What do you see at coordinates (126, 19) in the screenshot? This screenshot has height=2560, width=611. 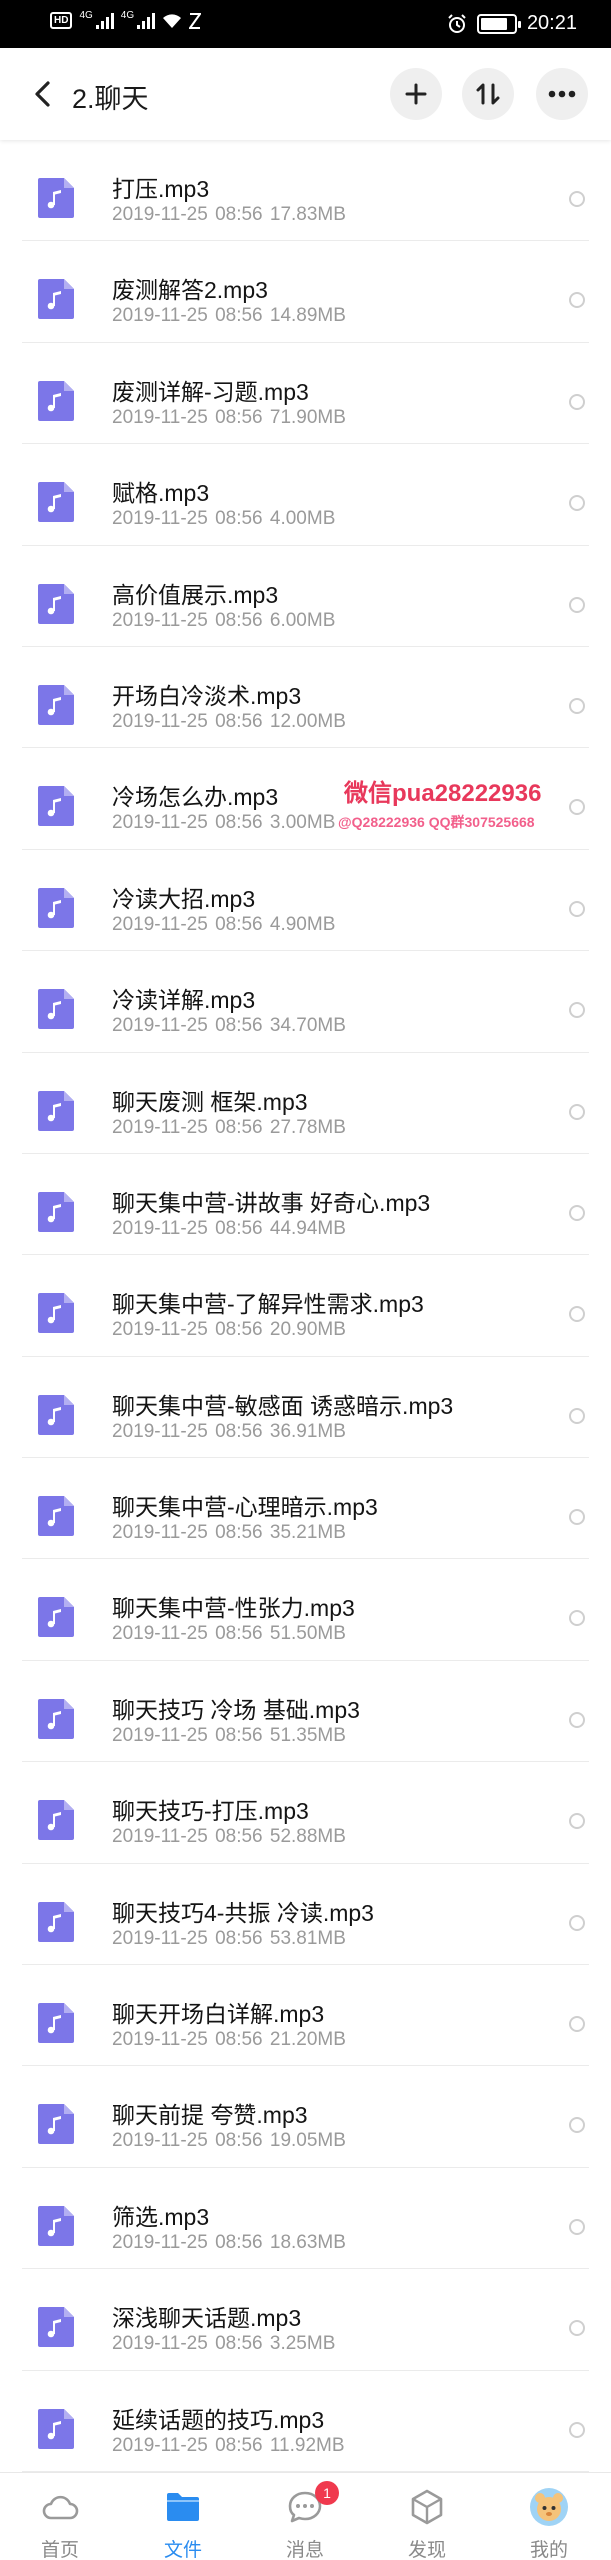 I see `status-left: HD 4G 4G` at bounding box center [126, 19].